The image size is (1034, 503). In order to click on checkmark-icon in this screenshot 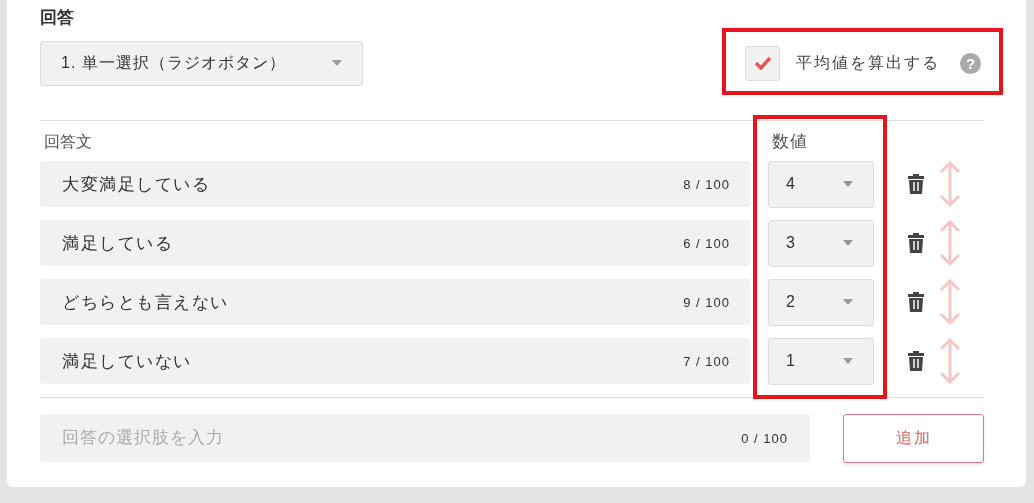, I will do `click(762, 63)`.